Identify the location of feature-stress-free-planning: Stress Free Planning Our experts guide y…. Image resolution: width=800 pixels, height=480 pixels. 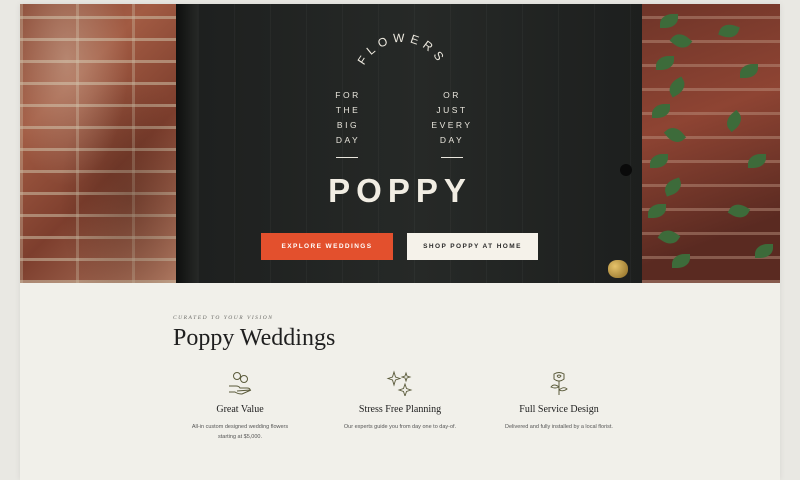
(400, 401).